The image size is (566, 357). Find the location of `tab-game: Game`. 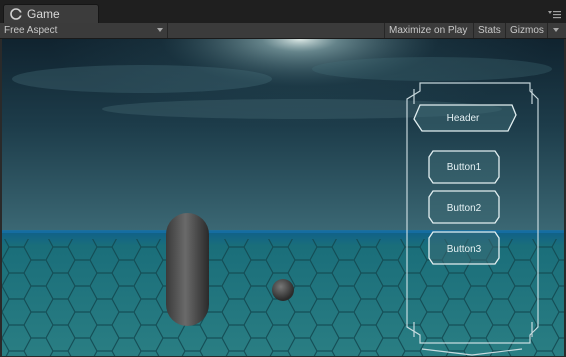

tab-game: Game is located at coordinates (51, 13).